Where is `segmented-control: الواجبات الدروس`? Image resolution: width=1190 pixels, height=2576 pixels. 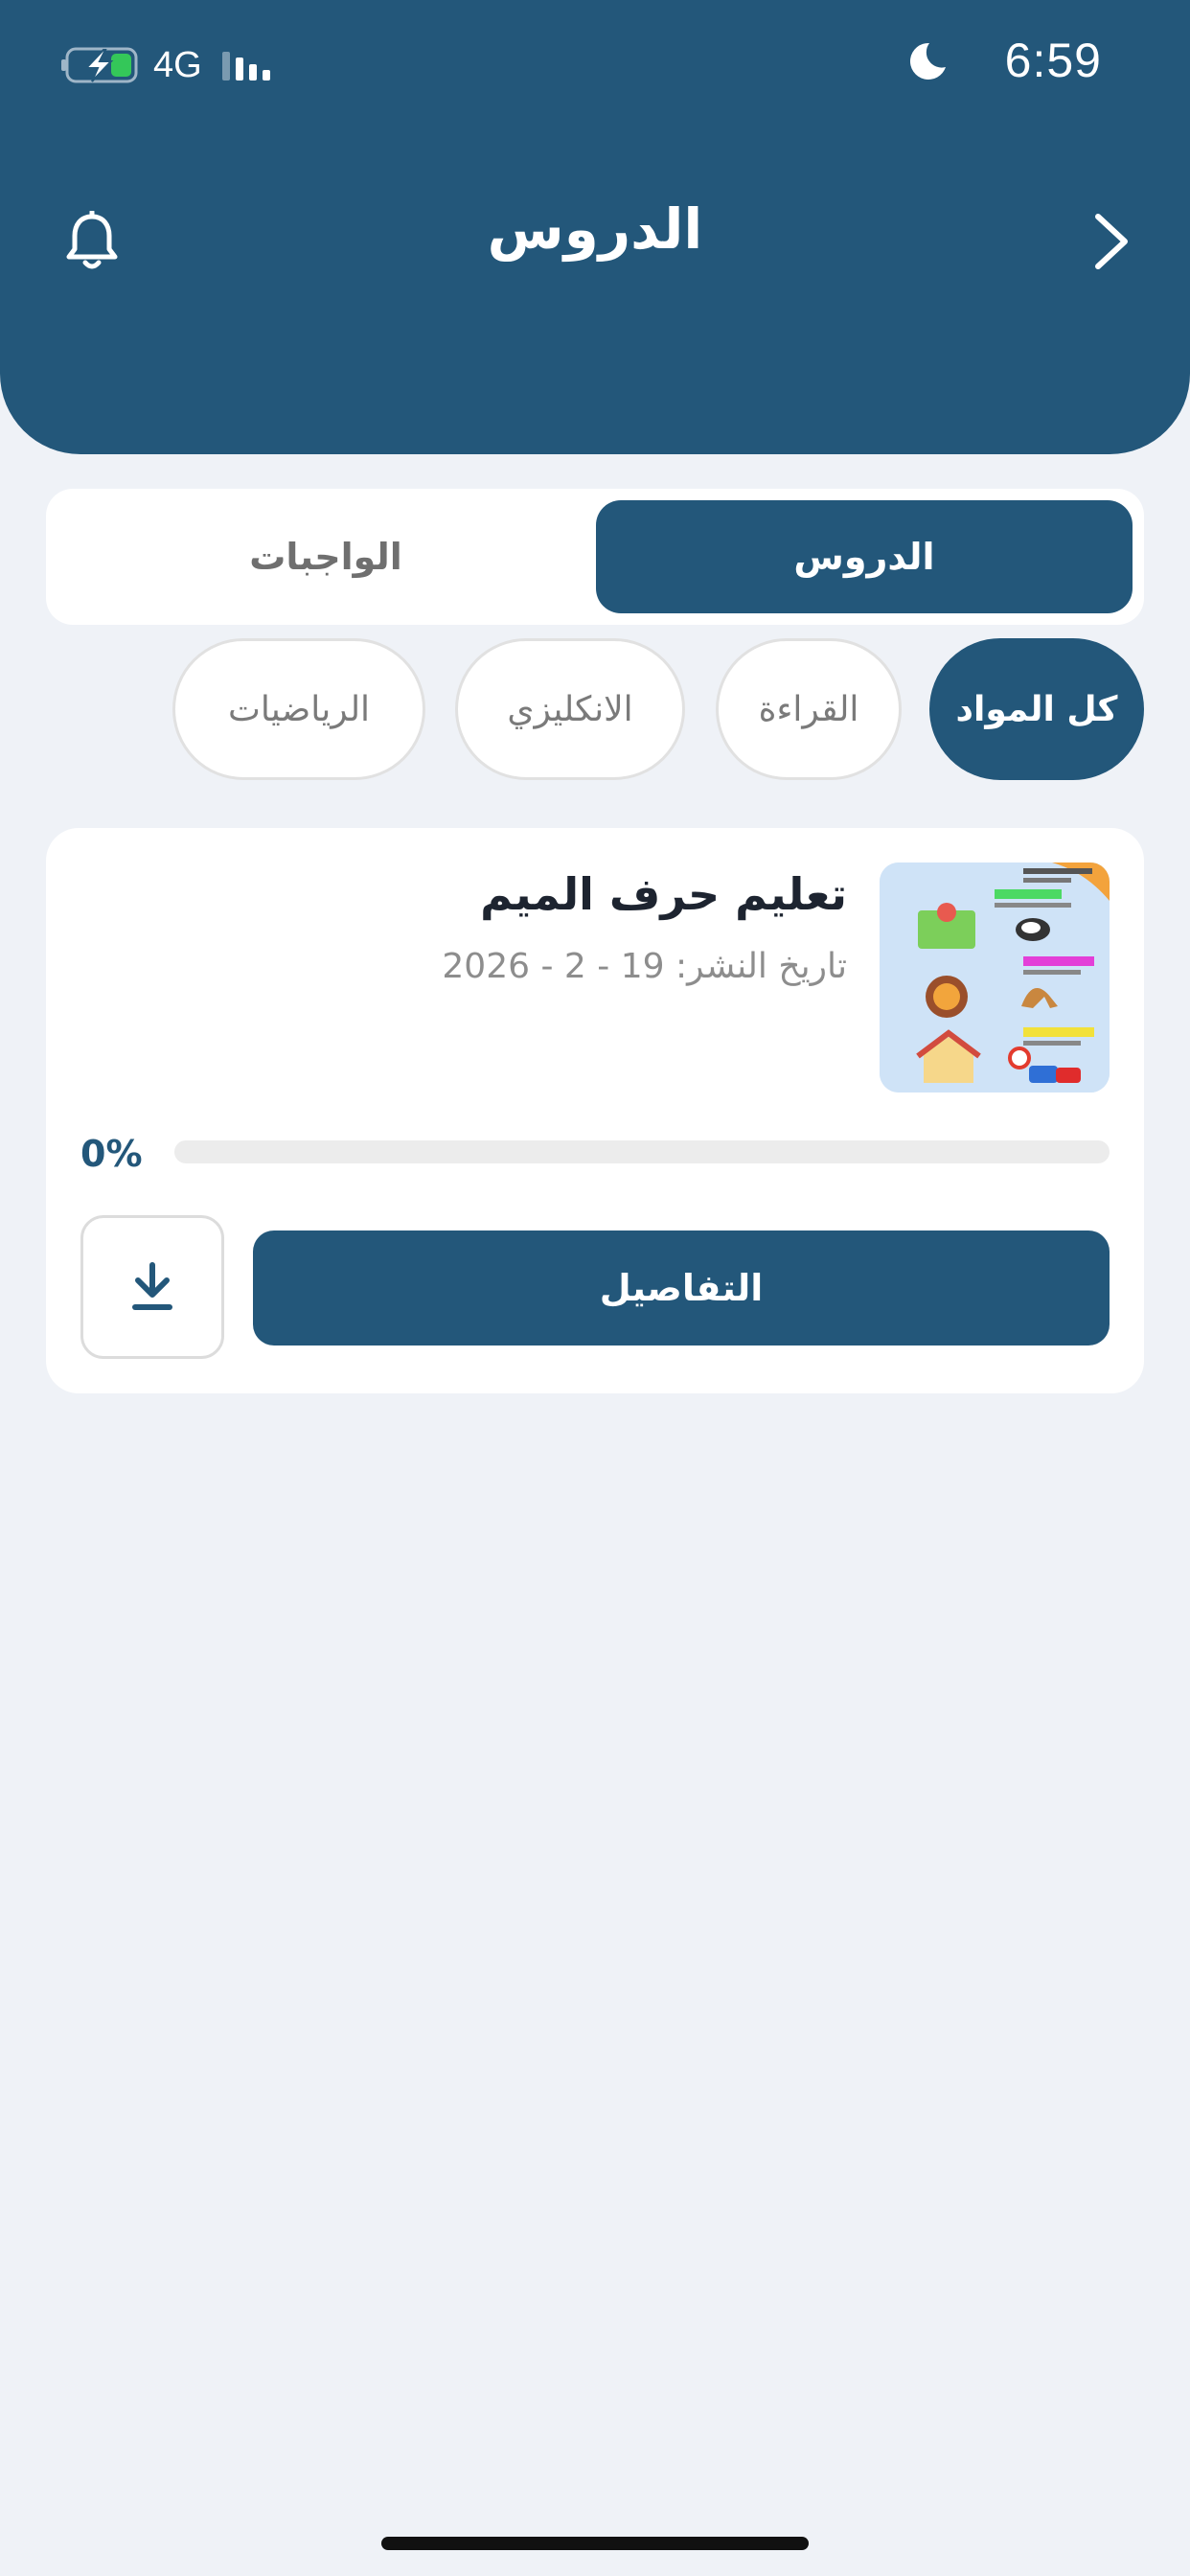
segmented-control: الواجبات الدروس is located at coordinates (595, 557).